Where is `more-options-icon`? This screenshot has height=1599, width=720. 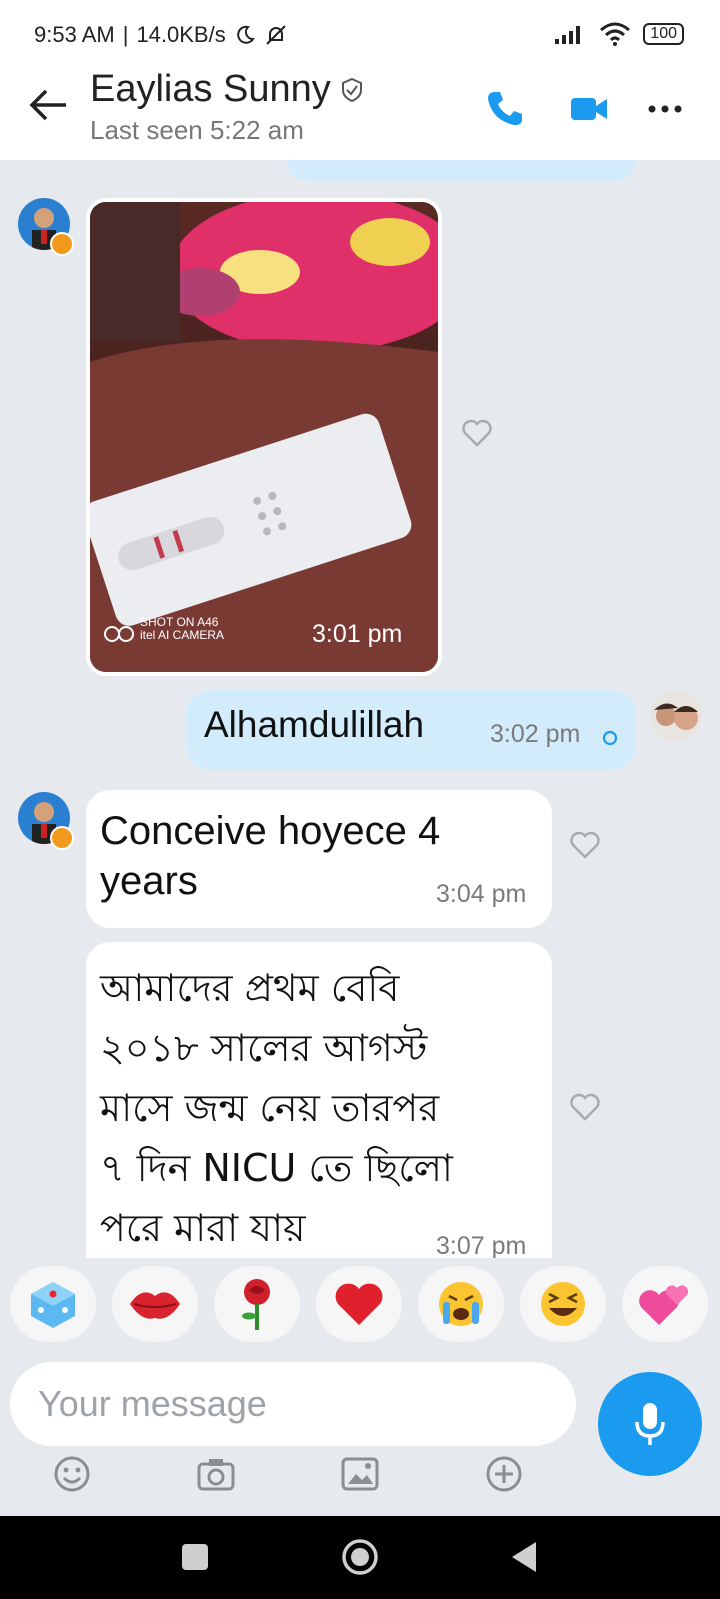 more-options-icon is located at coordinates (665, 109).